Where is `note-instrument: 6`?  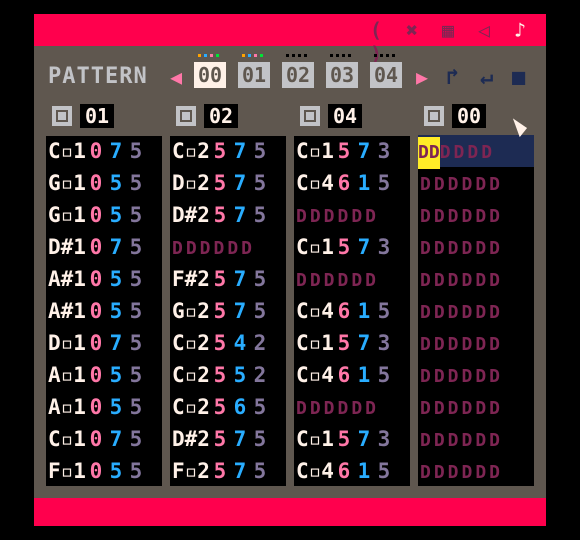 note-instrument: 6 is located at coordinates (344, 471).